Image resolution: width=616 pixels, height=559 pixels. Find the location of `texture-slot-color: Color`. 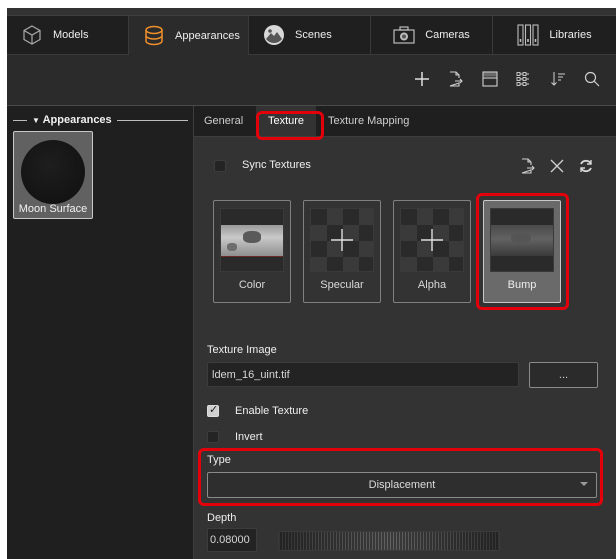

texture-slot-color: Color is located at coordinates (252, 251).